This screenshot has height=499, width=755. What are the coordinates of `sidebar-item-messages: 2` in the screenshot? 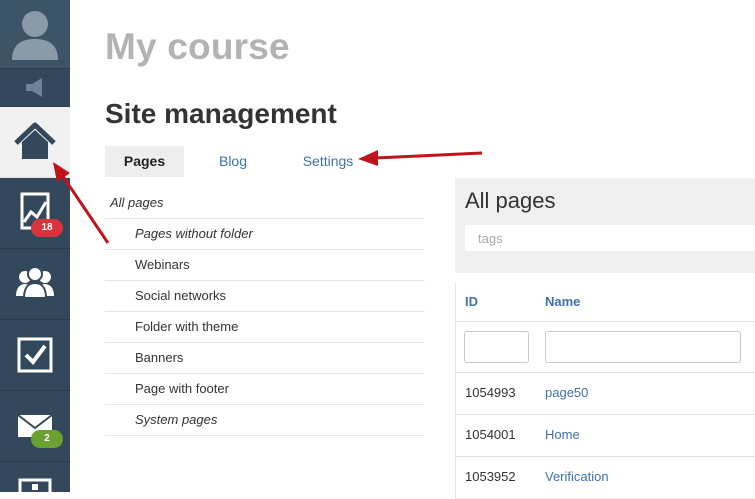 It's located at (35, 426).